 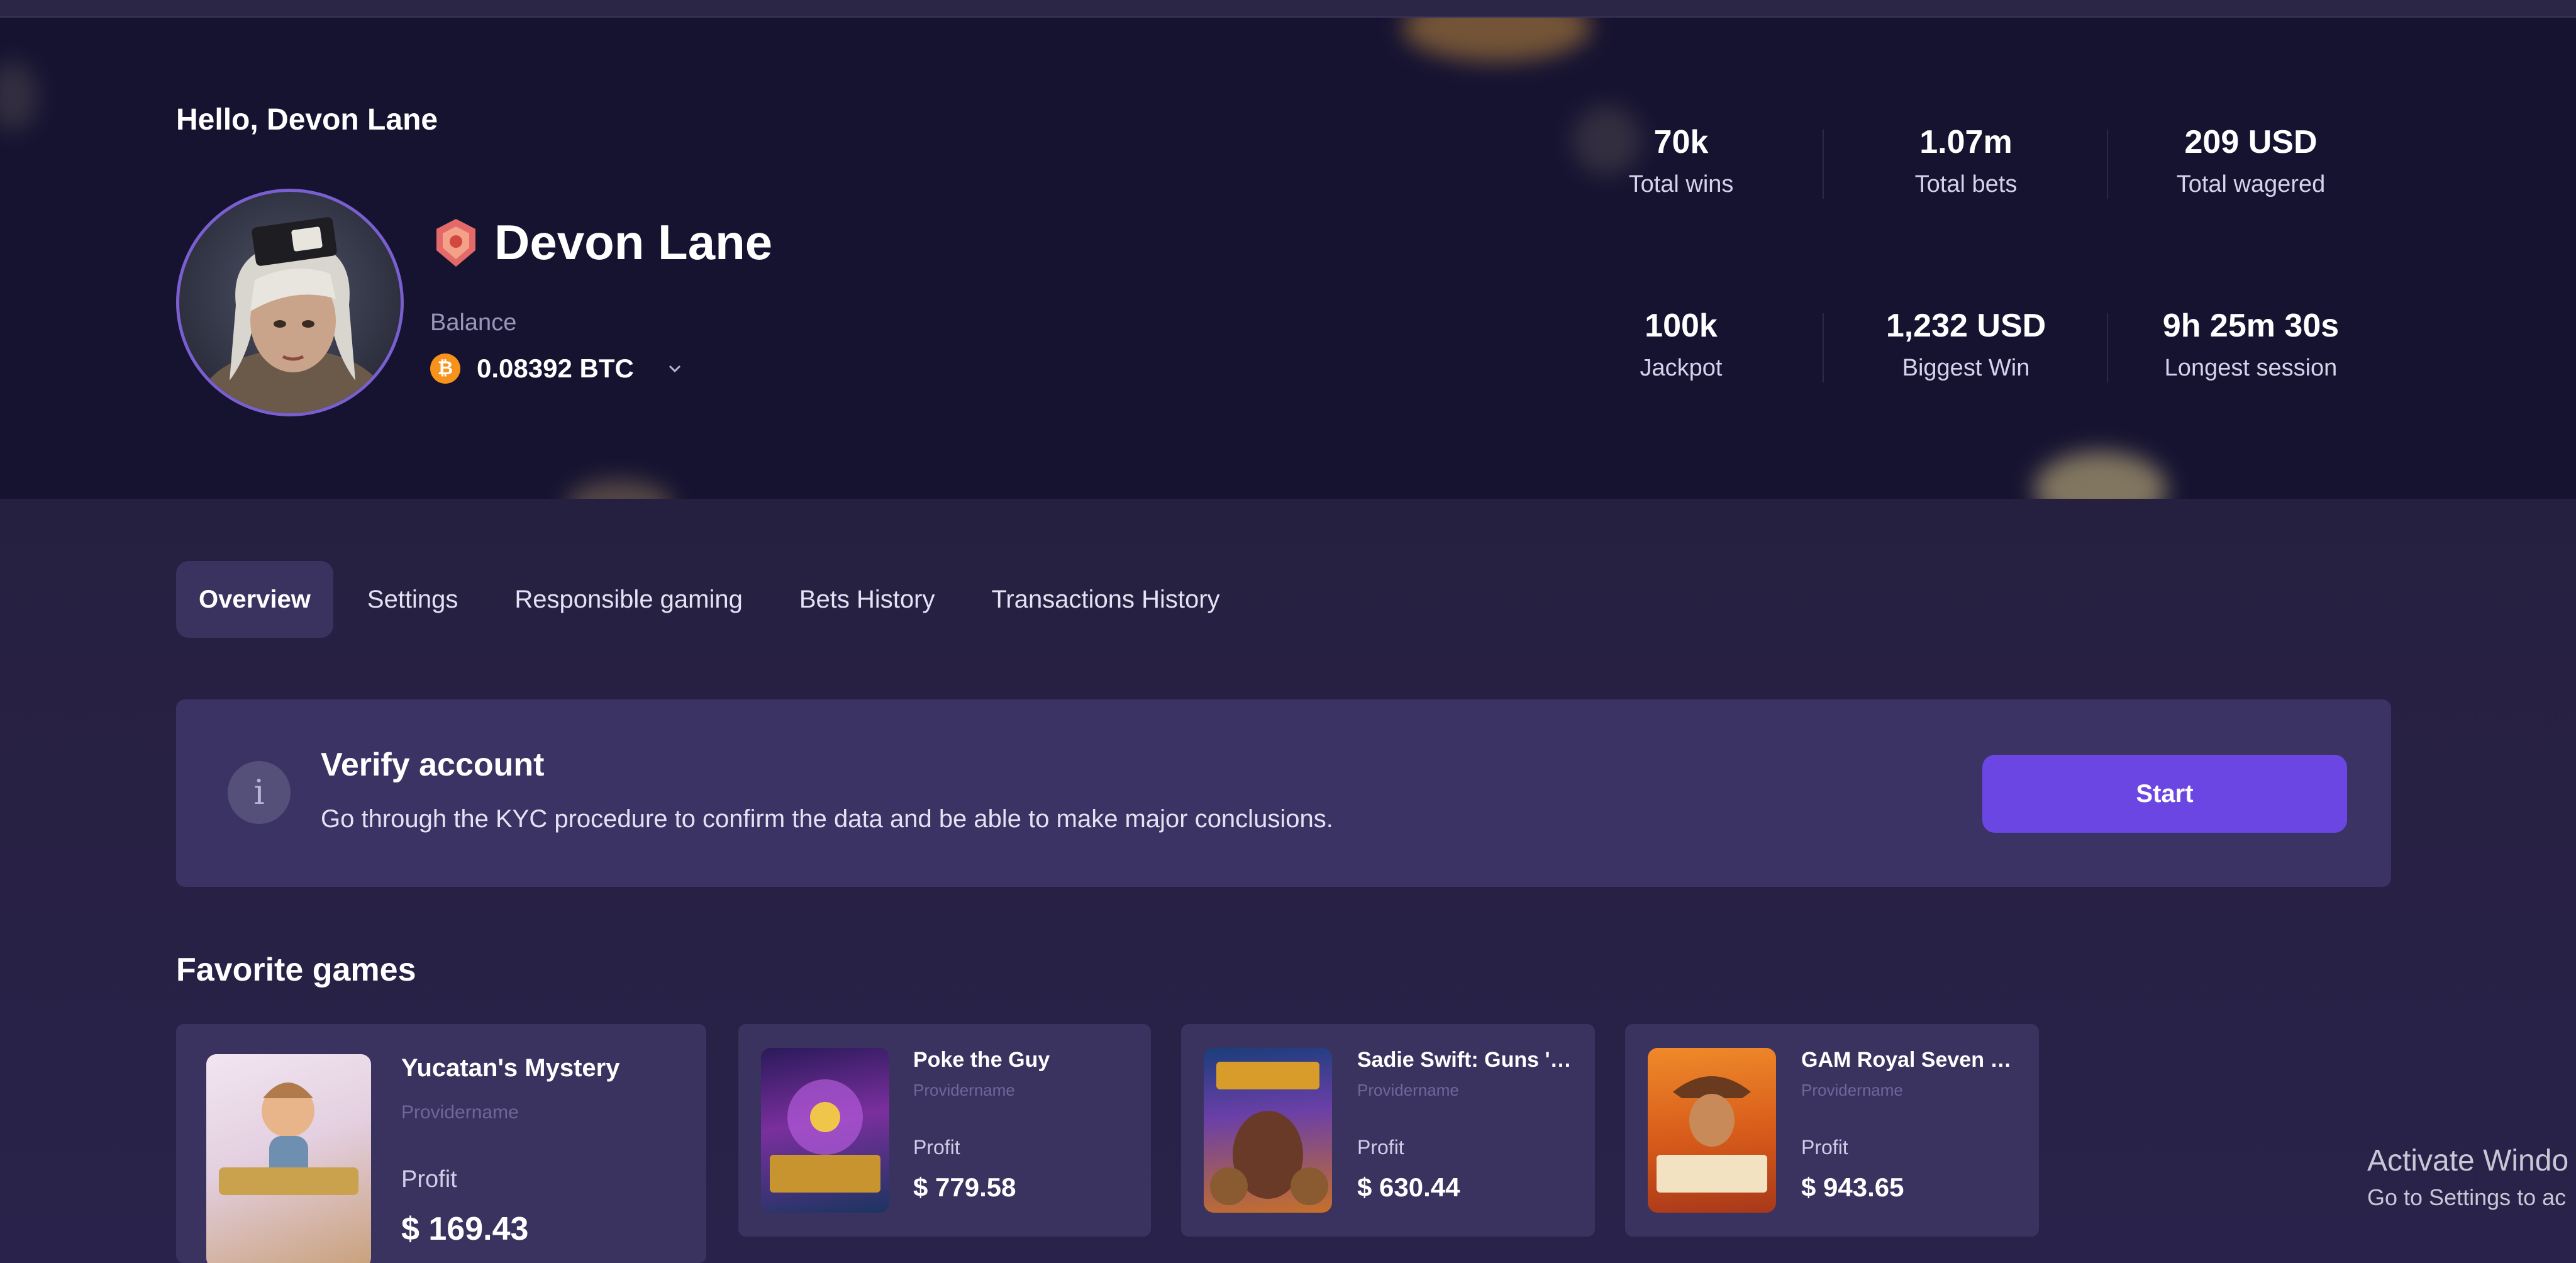 I want to click on tab-responsible-gaming: Responsible gaming, so click(x=628, y=599).